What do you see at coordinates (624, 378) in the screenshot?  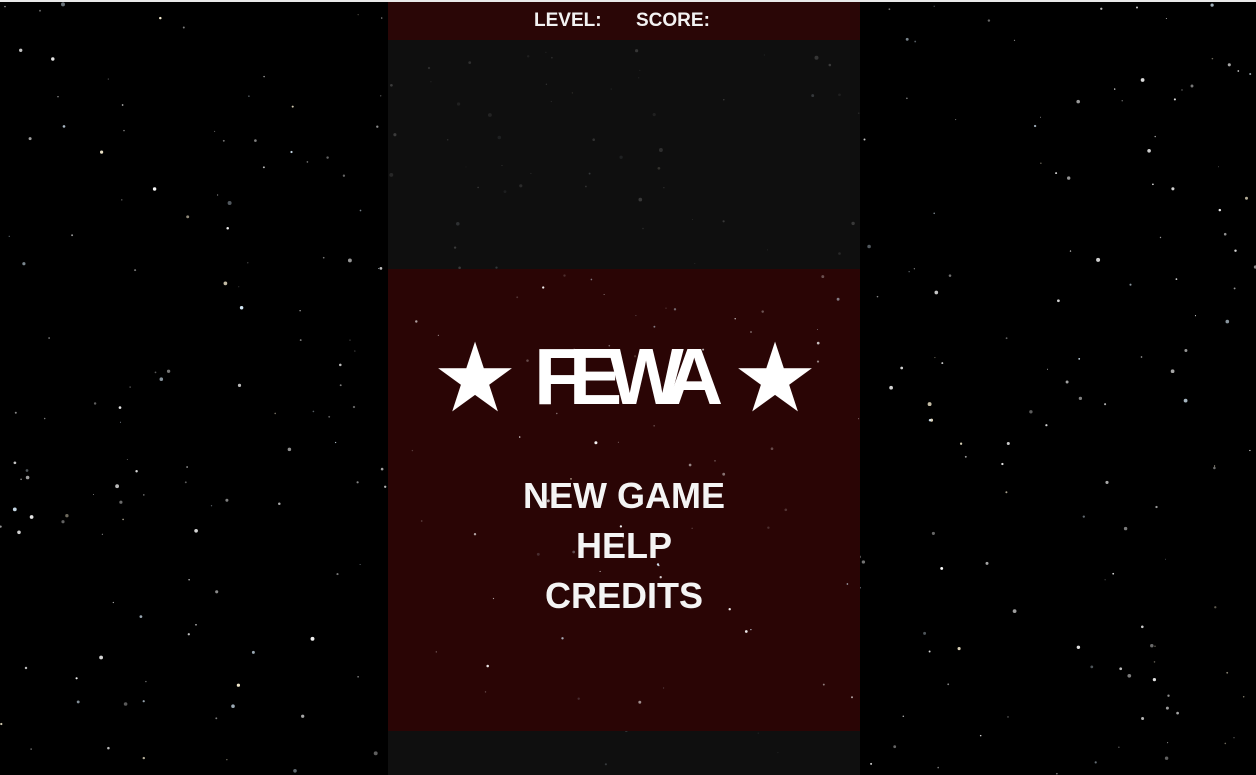 I see `title-row: ★ FEWA ★` at bounding box center [624, 378].